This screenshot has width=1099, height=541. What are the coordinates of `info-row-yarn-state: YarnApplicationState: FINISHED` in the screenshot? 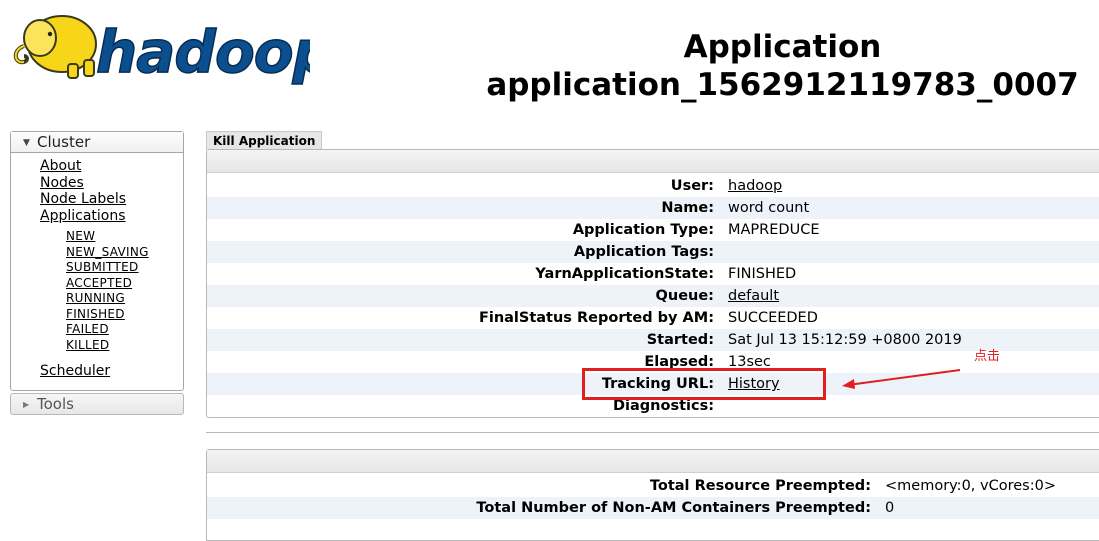 It's located at (653, 274).